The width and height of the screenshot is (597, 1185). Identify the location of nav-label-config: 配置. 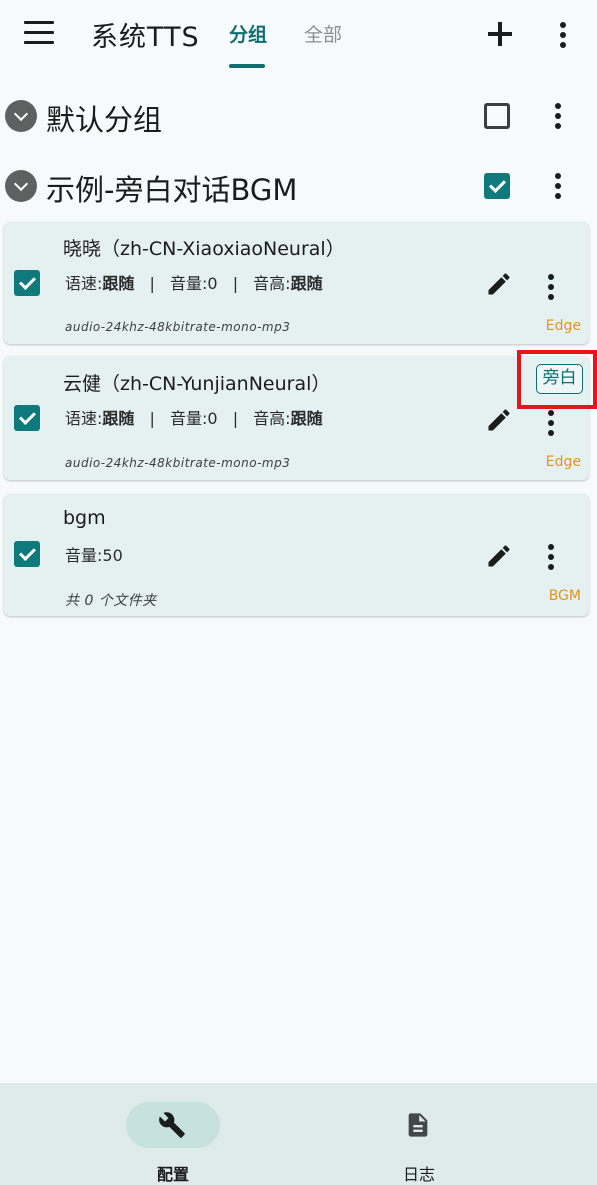
(172, 1174).